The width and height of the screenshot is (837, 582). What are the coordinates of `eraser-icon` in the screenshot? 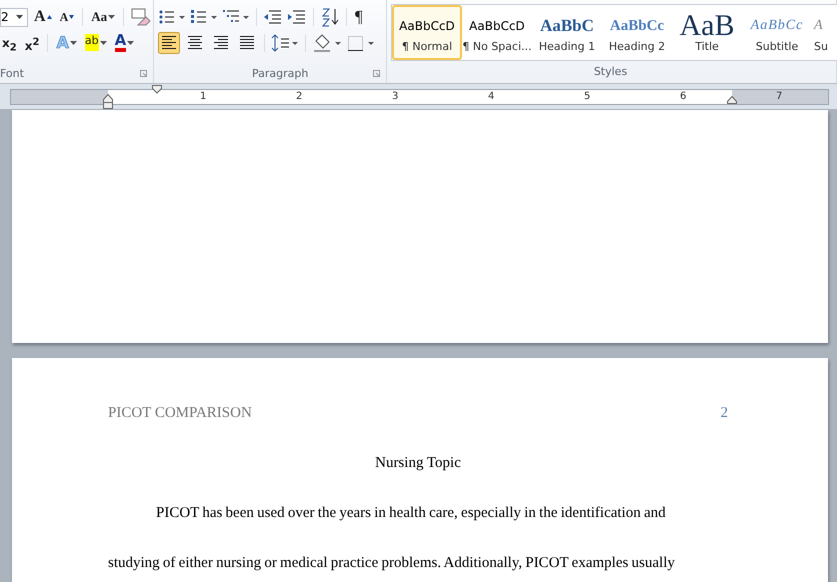 It's located at (141, 17).